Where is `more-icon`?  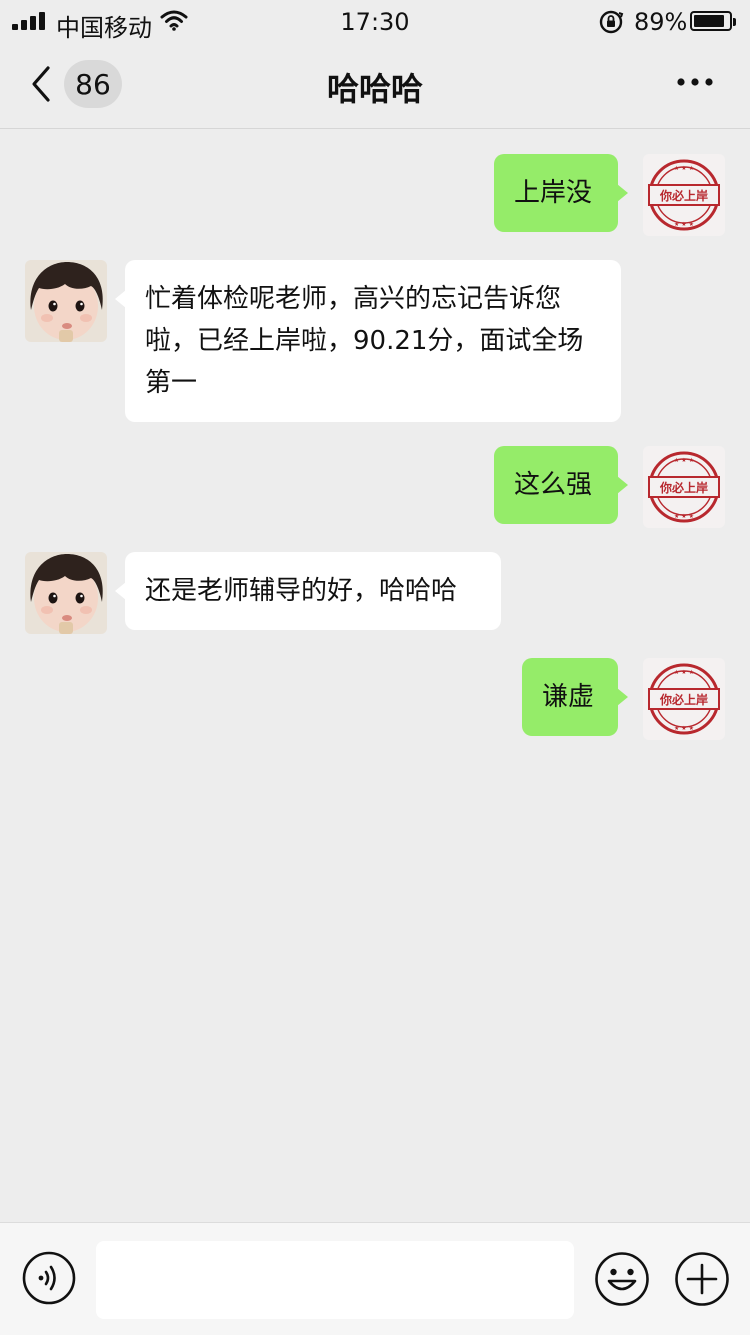
more-icon is located at coordinates (695, 82).